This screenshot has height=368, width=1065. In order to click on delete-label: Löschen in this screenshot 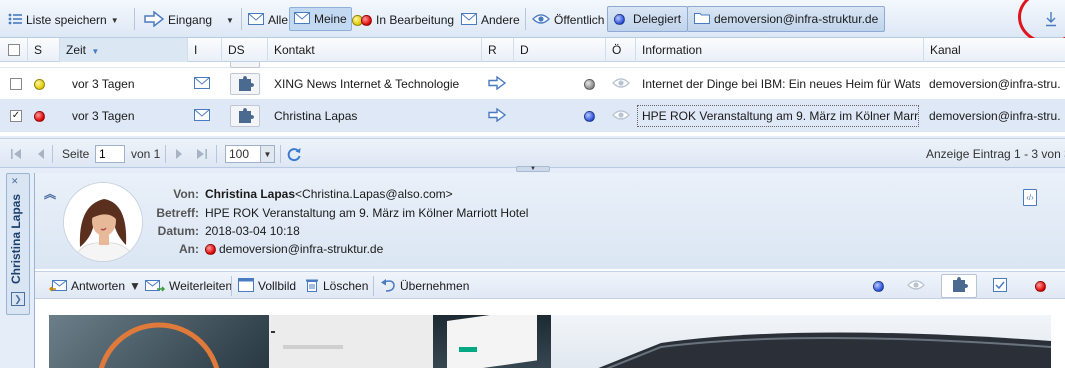, I will do `click(346, 286)`.